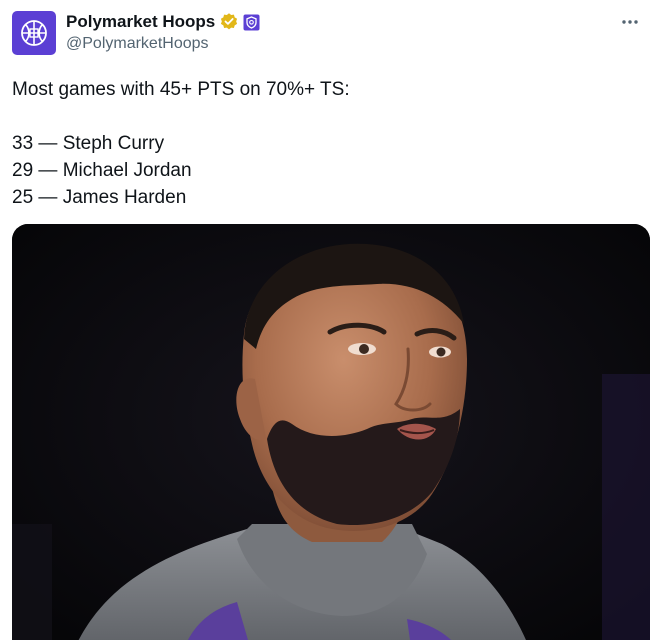  What do you see at coordinates (181, 89) in the screenshot?
I see `tweet-intro: Most games with 45+ PTS on 70%+ TS:` at bounding box center [181, 89].